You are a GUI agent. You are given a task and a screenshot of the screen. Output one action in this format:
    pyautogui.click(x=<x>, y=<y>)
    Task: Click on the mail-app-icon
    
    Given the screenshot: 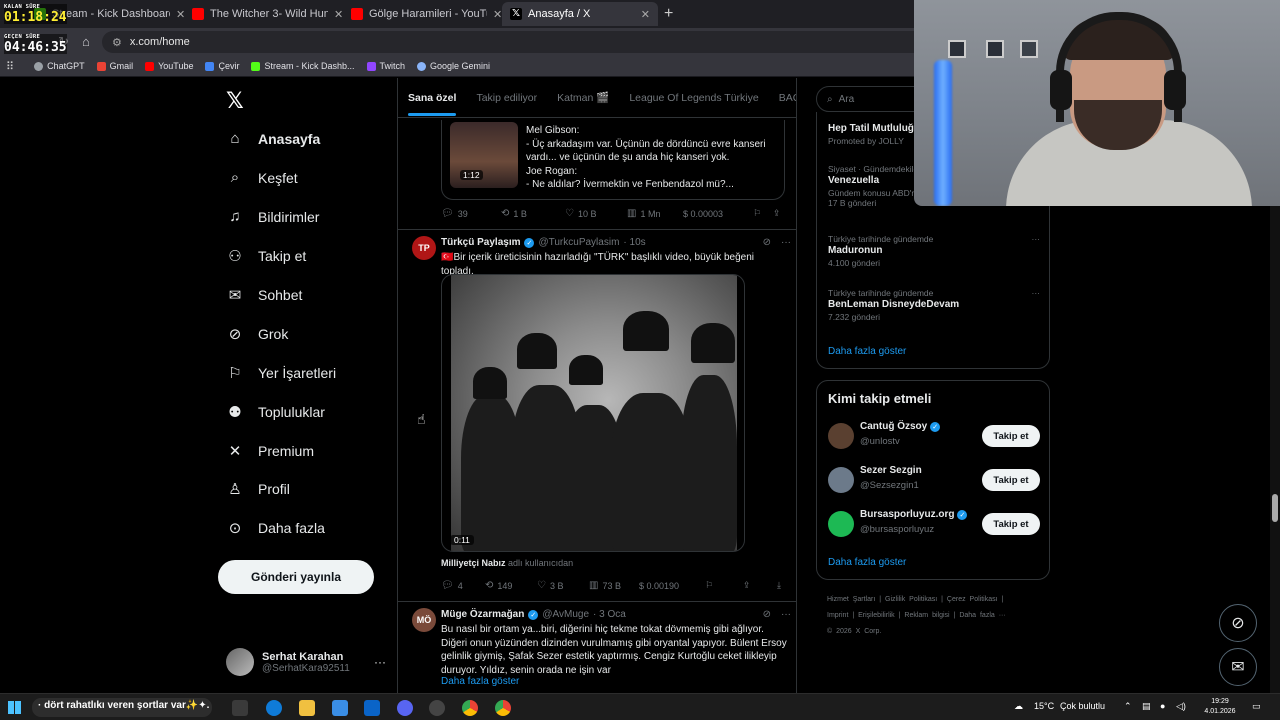 What is the action you would take?
    pyautogui.click(x=372, y=708)
    